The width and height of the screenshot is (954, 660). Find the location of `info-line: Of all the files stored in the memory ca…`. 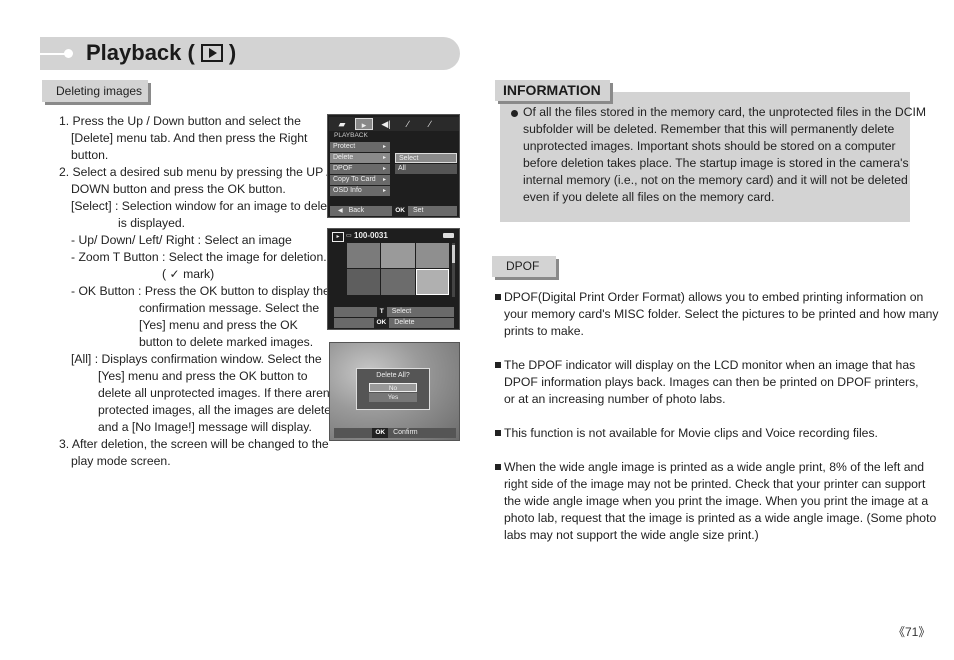

info-line: Of all the files stored in the memory ca… is located at coordinates (725, 112).